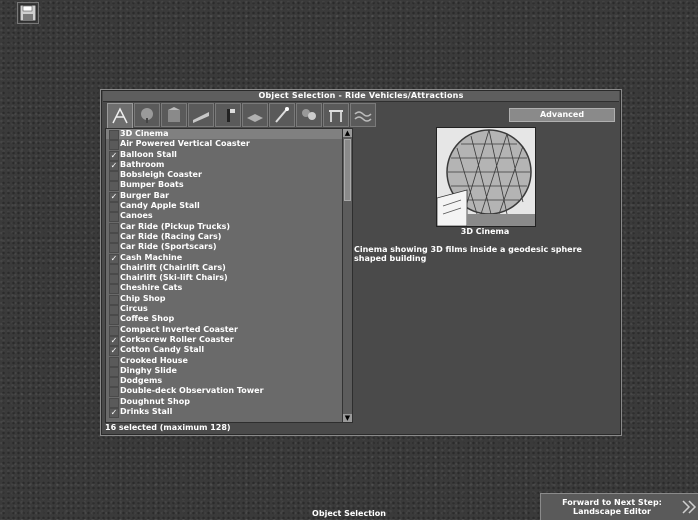  I want to click on list-item-label: 3D Cinema, so click(144, 133).